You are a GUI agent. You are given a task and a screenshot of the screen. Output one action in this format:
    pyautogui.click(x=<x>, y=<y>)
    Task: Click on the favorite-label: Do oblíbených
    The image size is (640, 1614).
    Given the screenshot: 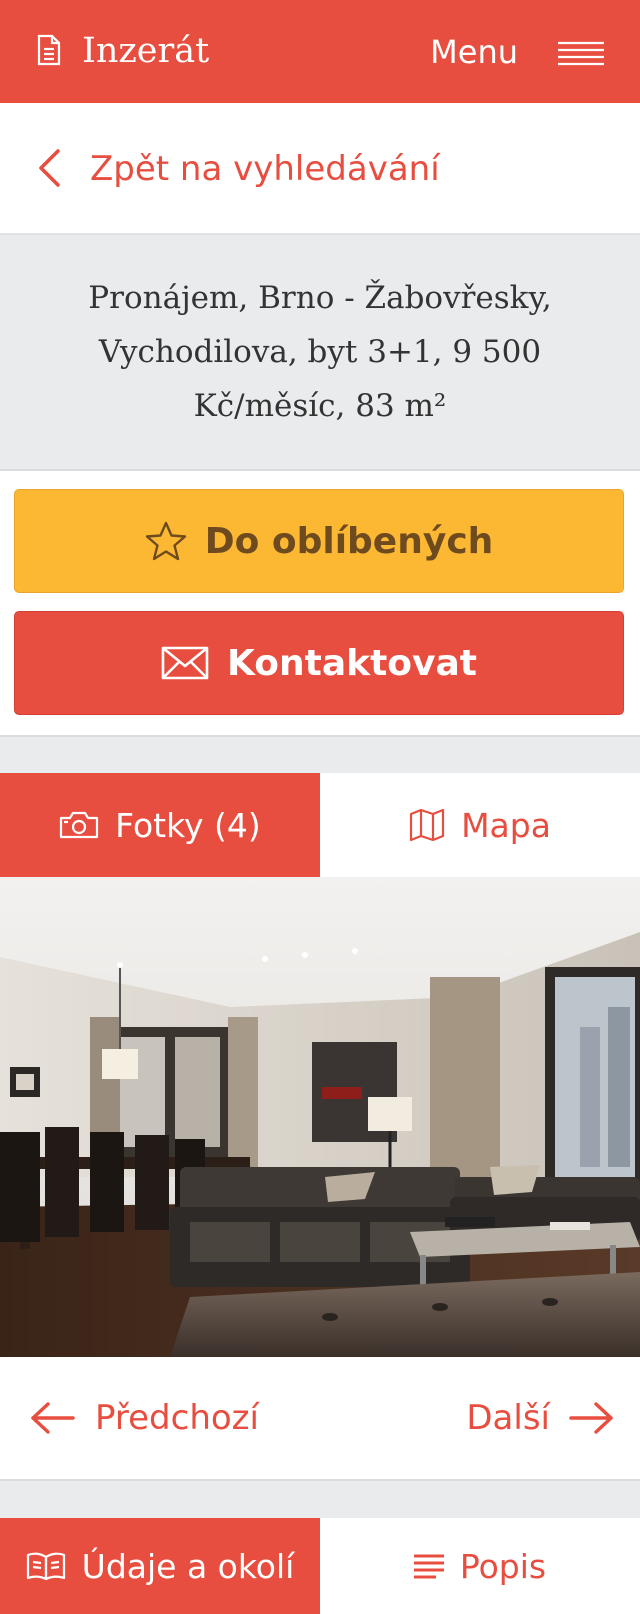 What is the action you would take?
    pyautogui.click(x=349, y=541)
    